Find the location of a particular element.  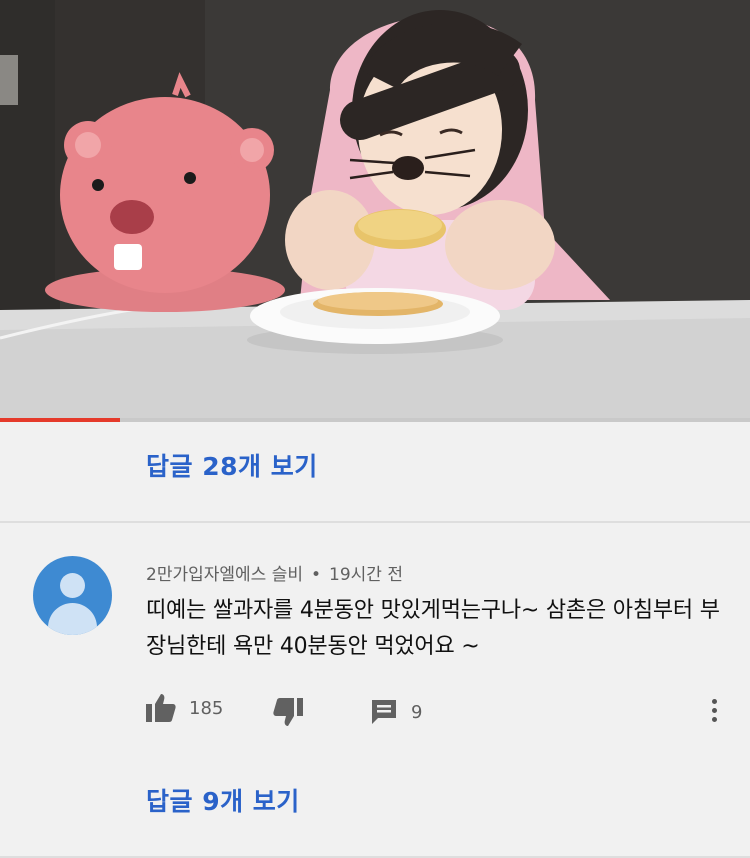

like-count: 185 is located at coordinates (206, 708).